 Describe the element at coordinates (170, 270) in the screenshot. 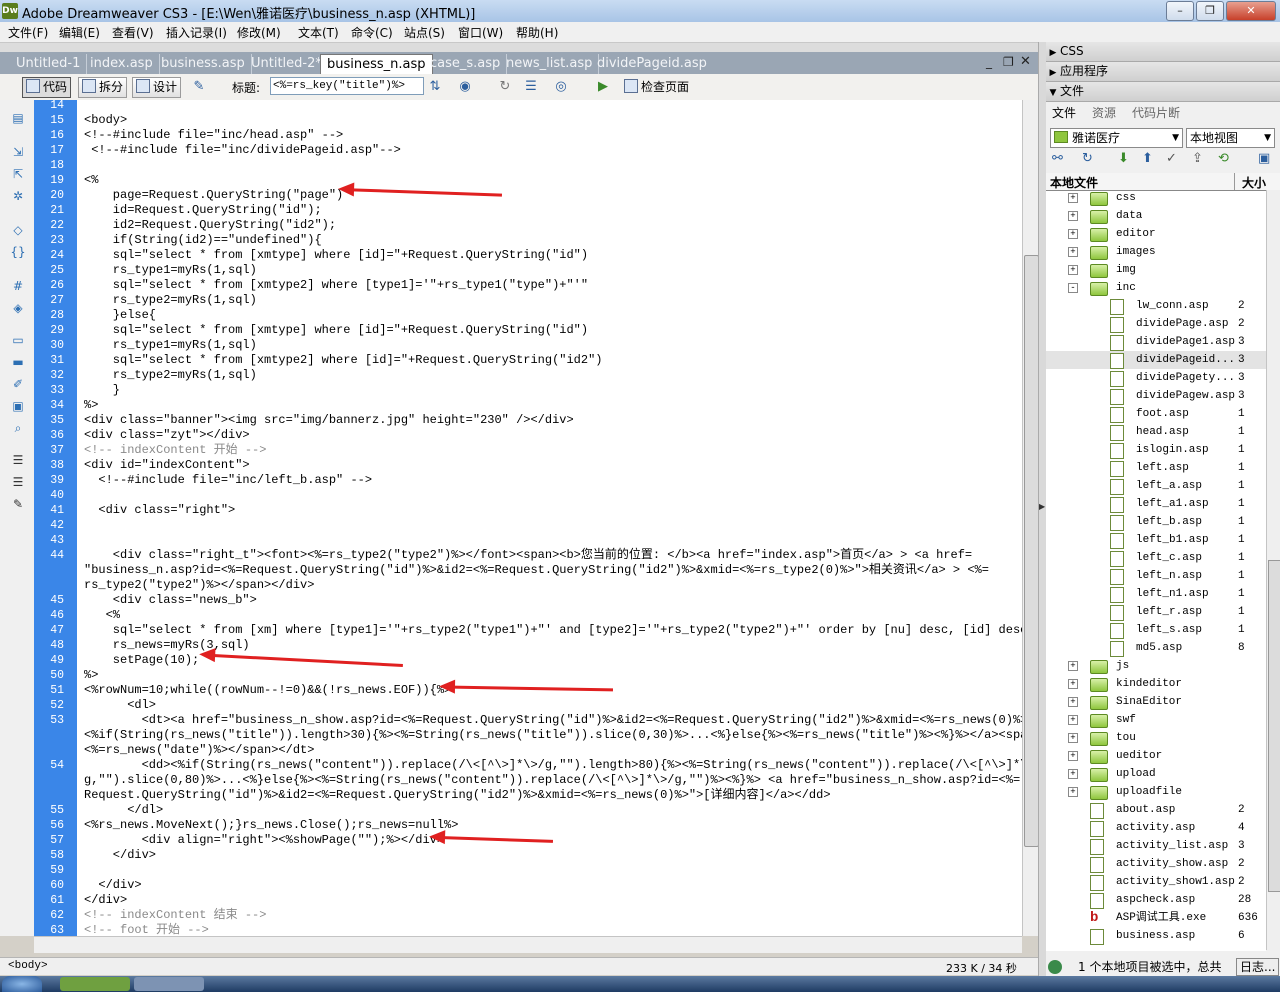

I see `code-line: rs_type1=myRs(1,sql)` at that location.